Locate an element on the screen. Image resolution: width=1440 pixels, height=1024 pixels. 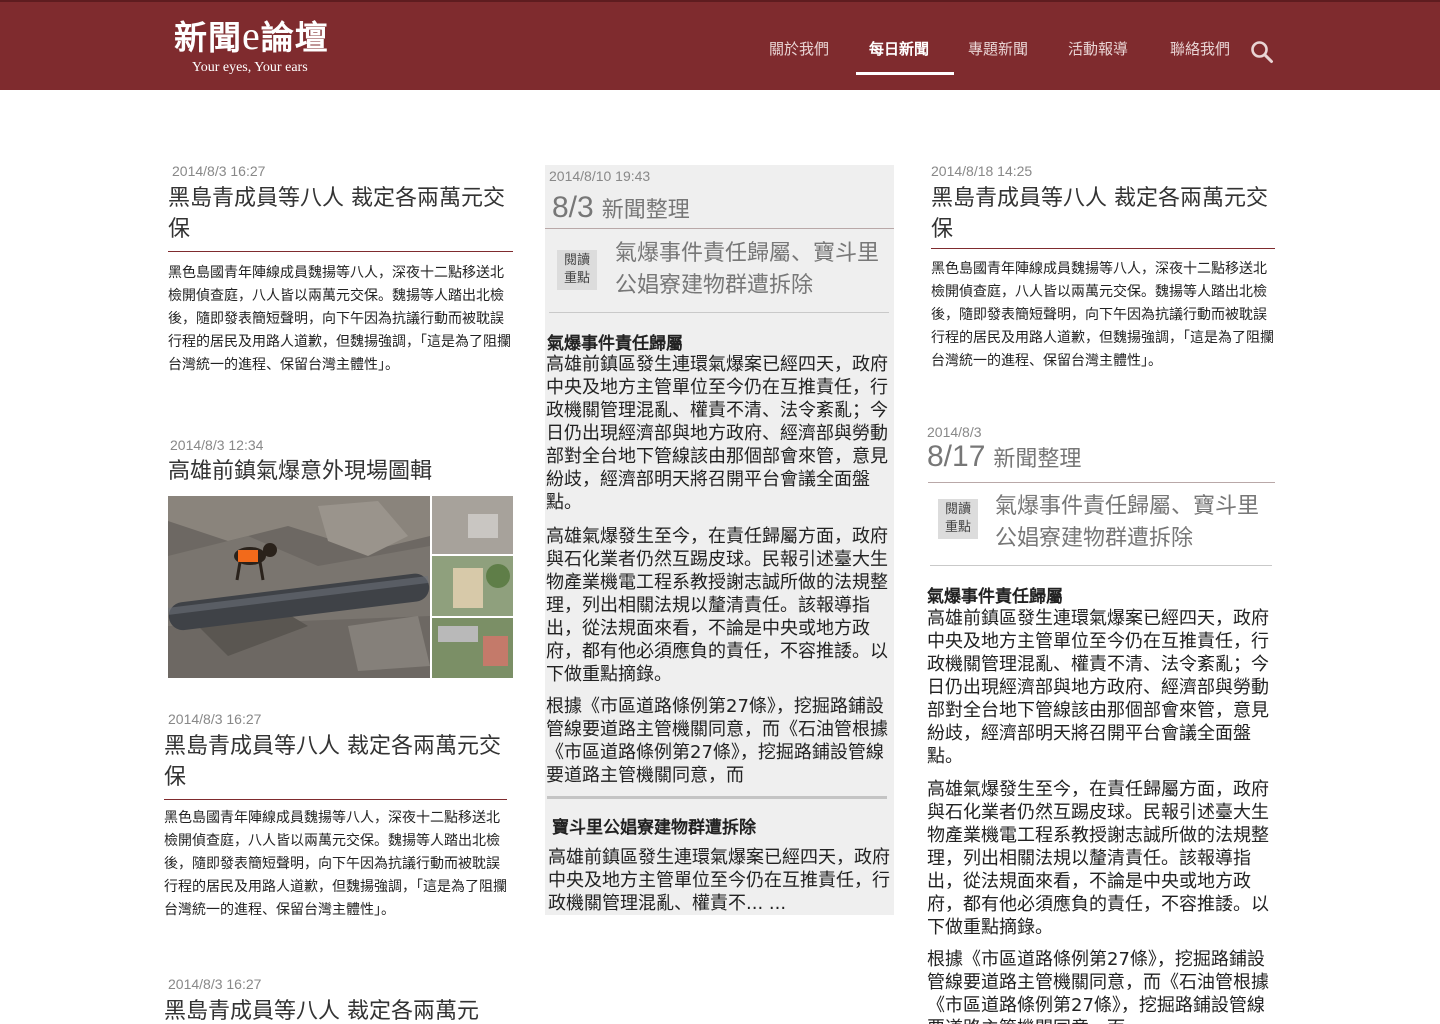
nav-events: 活動報導 is located at coordinates (1098, 48).